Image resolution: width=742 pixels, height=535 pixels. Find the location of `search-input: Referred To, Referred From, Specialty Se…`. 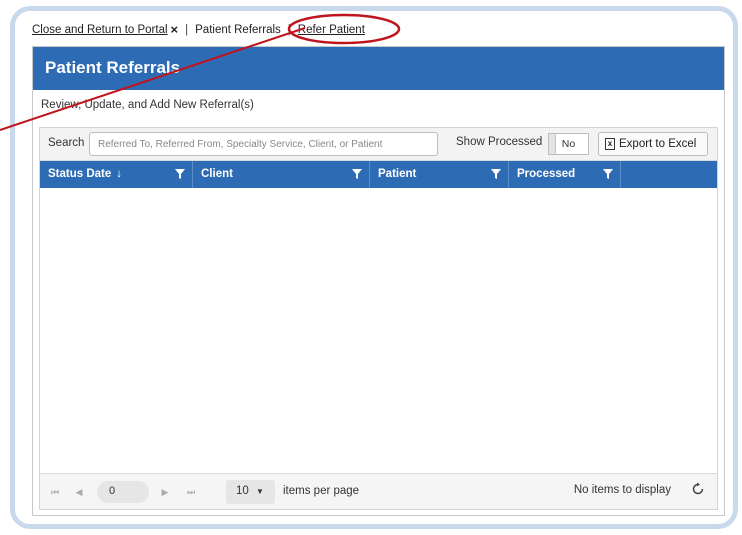

search-input: Referred To, Referred From, Specialty Se… is located at coordinates (263, 144).